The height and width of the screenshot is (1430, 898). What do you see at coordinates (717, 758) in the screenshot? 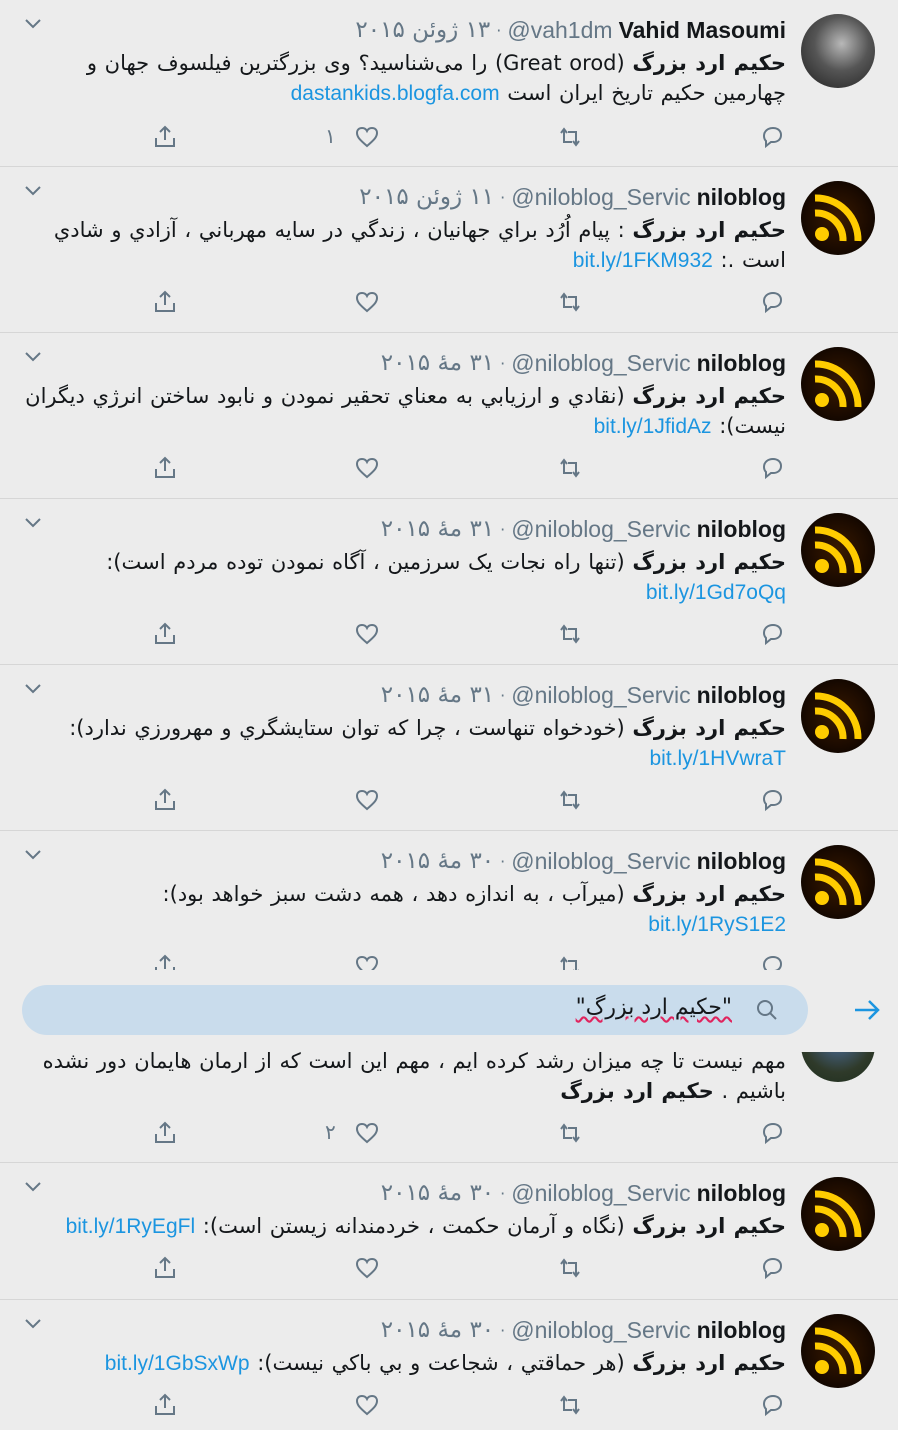
I see `tweet-link: bit.ly/1HVwraT` at bounding box center [717, 758].